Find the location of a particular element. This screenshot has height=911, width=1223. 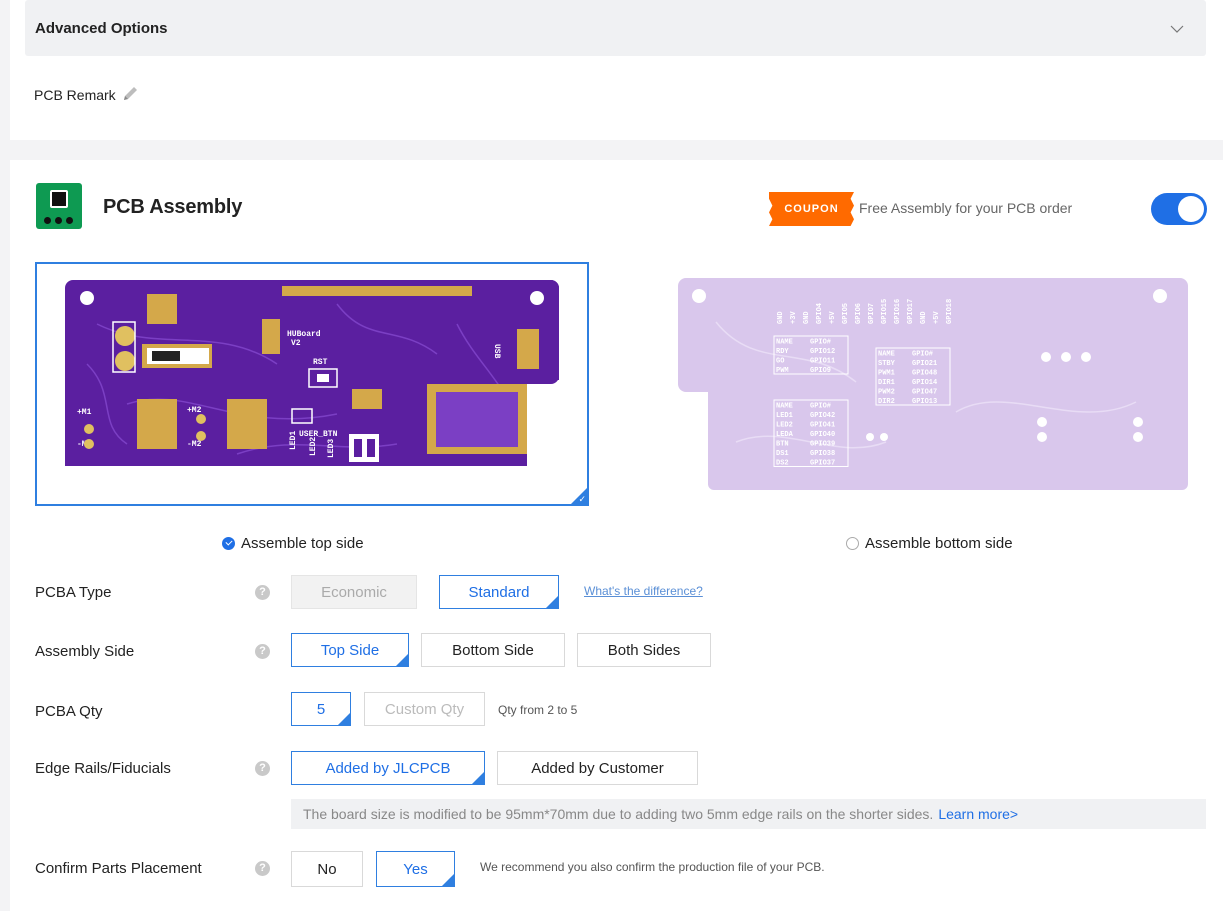

pcba-type-label: PCBA Type is located at coordinates (73, 592).